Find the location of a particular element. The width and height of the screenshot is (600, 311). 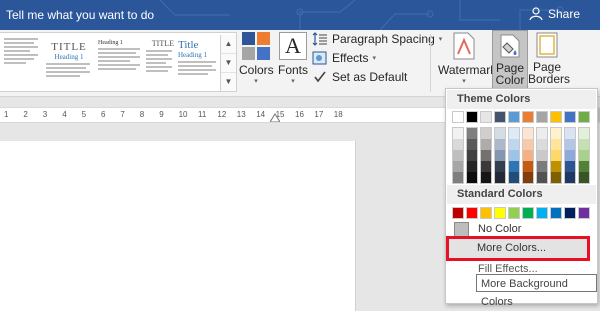

effects-button: Effects ▾ is located at coordinates (344, 58).